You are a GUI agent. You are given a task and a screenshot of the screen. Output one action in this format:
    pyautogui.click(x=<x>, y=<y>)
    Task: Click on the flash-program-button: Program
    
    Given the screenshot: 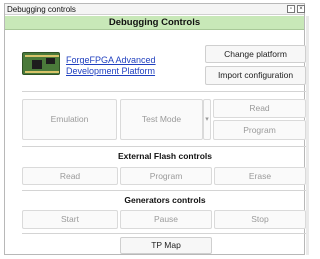 What is the action you would take?
    pyautogui.click(x=166, y=176)
    